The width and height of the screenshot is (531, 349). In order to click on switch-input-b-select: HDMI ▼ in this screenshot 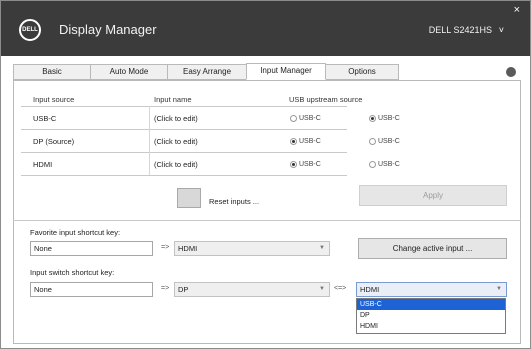, I will do `click(431, 289)`.